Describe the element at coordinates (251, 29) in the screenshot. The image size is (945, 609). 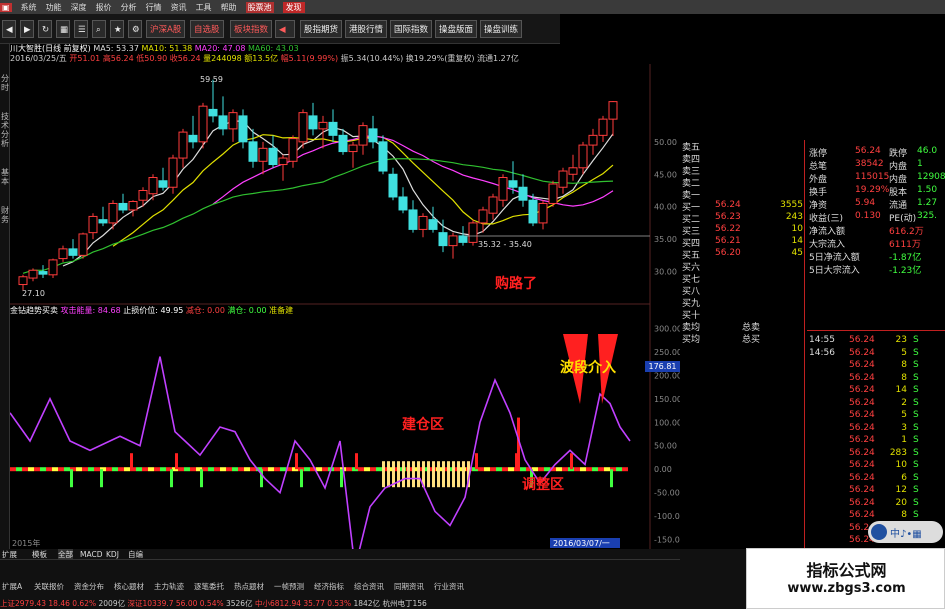
I see `tab-sector-index: 板块指数` at that location.